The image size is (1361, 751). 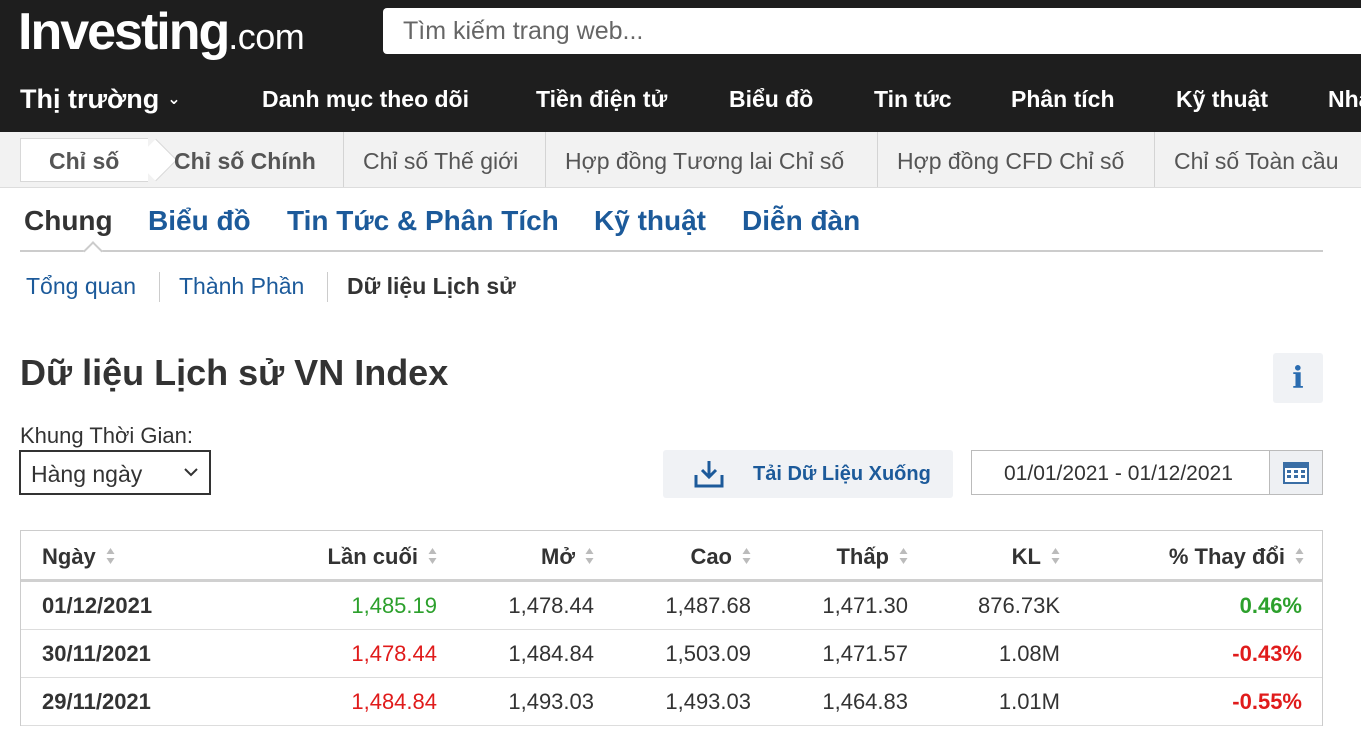 I want to click on info-button: i, so click(x=1298, y=378).